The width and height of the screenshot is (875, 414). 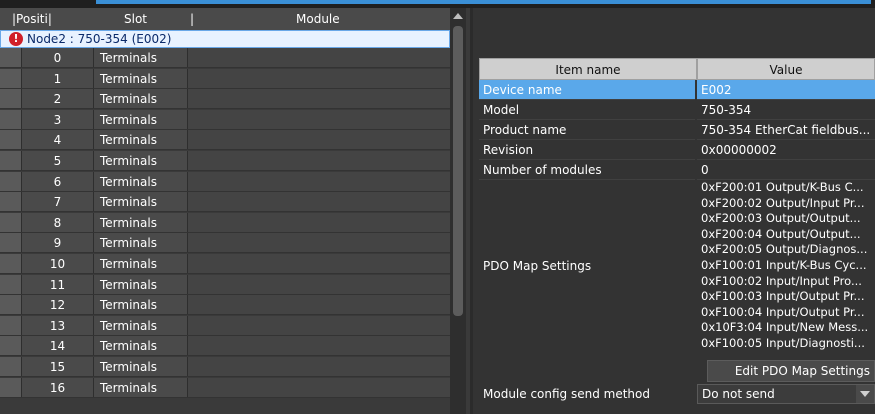 I want to click on top-accent-line, so click(x=483, y=2).